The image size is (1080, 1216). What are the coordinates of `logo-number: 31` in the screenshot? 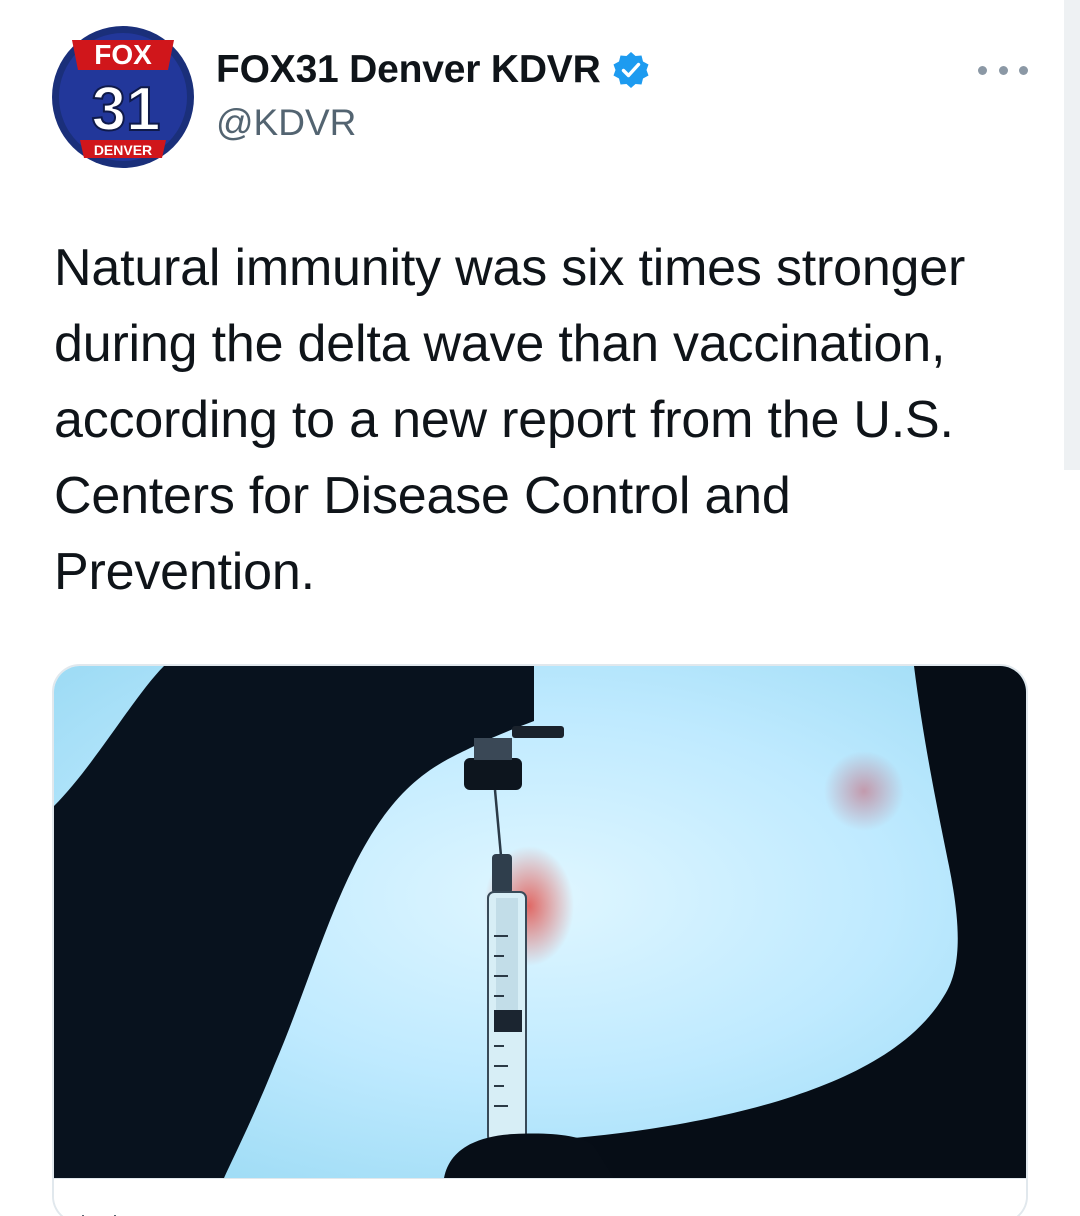 It's located at (126, 109).